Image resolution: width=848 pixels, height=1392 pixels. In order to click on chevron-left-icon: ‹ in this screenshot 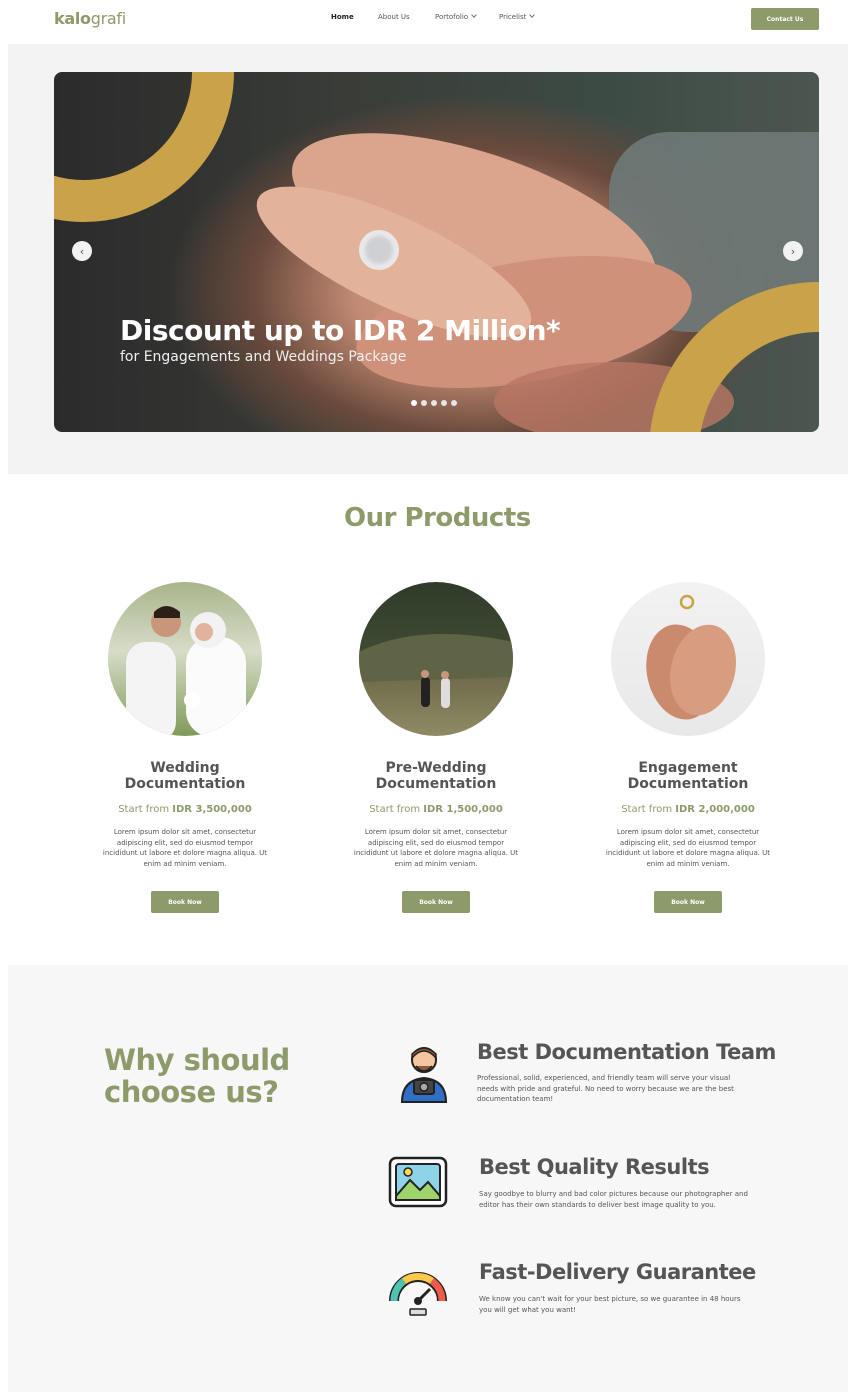, I will do `click(82, 251)`.